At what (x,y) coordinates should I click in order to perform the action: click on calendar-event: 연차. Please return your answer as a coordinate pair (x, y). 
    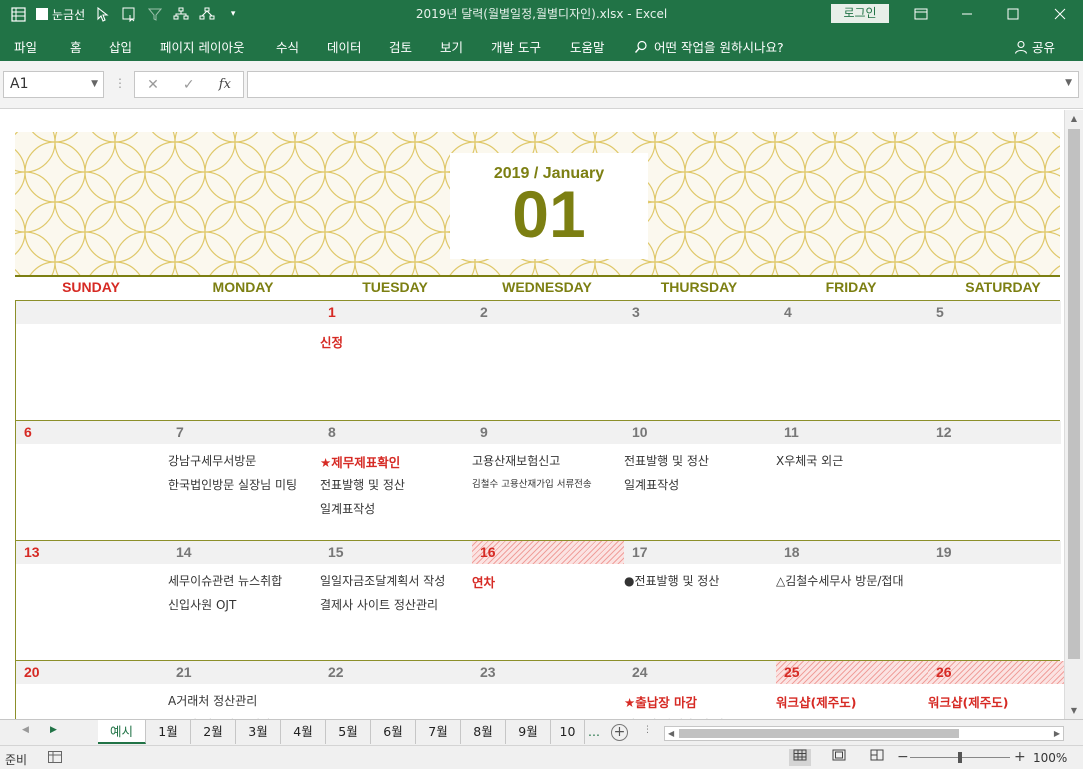
    Looking at the image, I should click on (548, 581).